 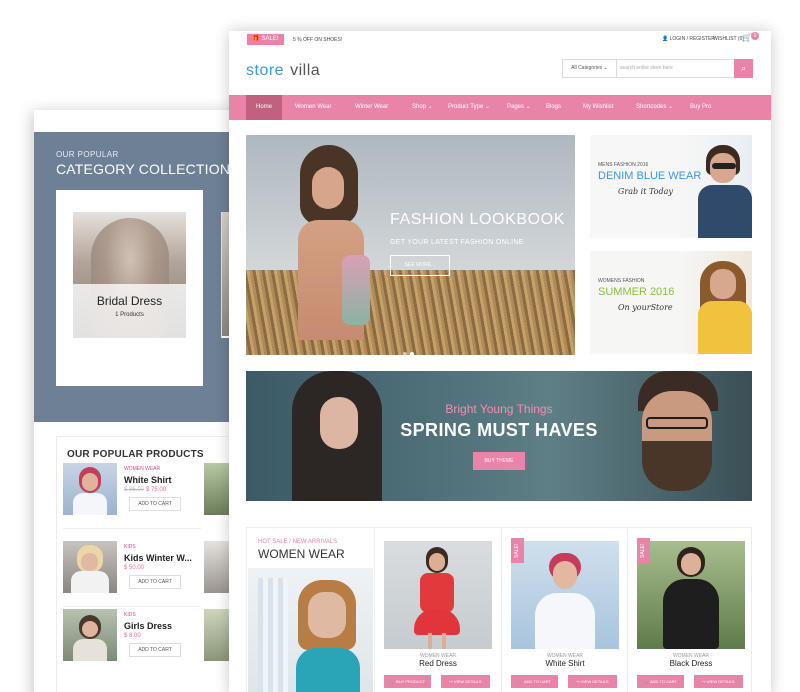 I want to click on section-title: WOMEN WEAR, so click(x=301, y=554).